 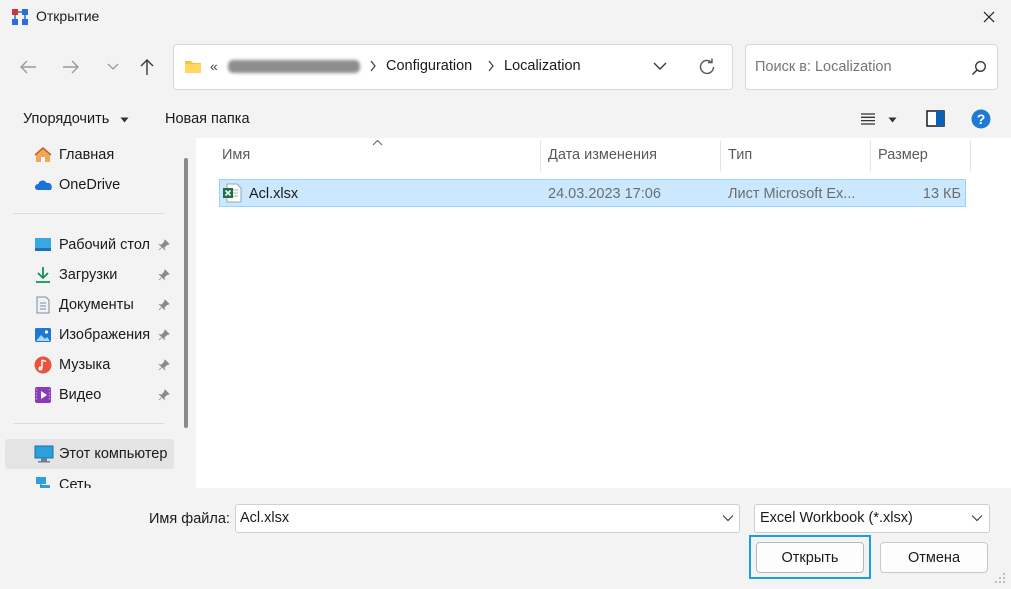 What do you see at coordinates (855, 67) in the screenshot?
I see `search-input` at bounding box center [855, 67].